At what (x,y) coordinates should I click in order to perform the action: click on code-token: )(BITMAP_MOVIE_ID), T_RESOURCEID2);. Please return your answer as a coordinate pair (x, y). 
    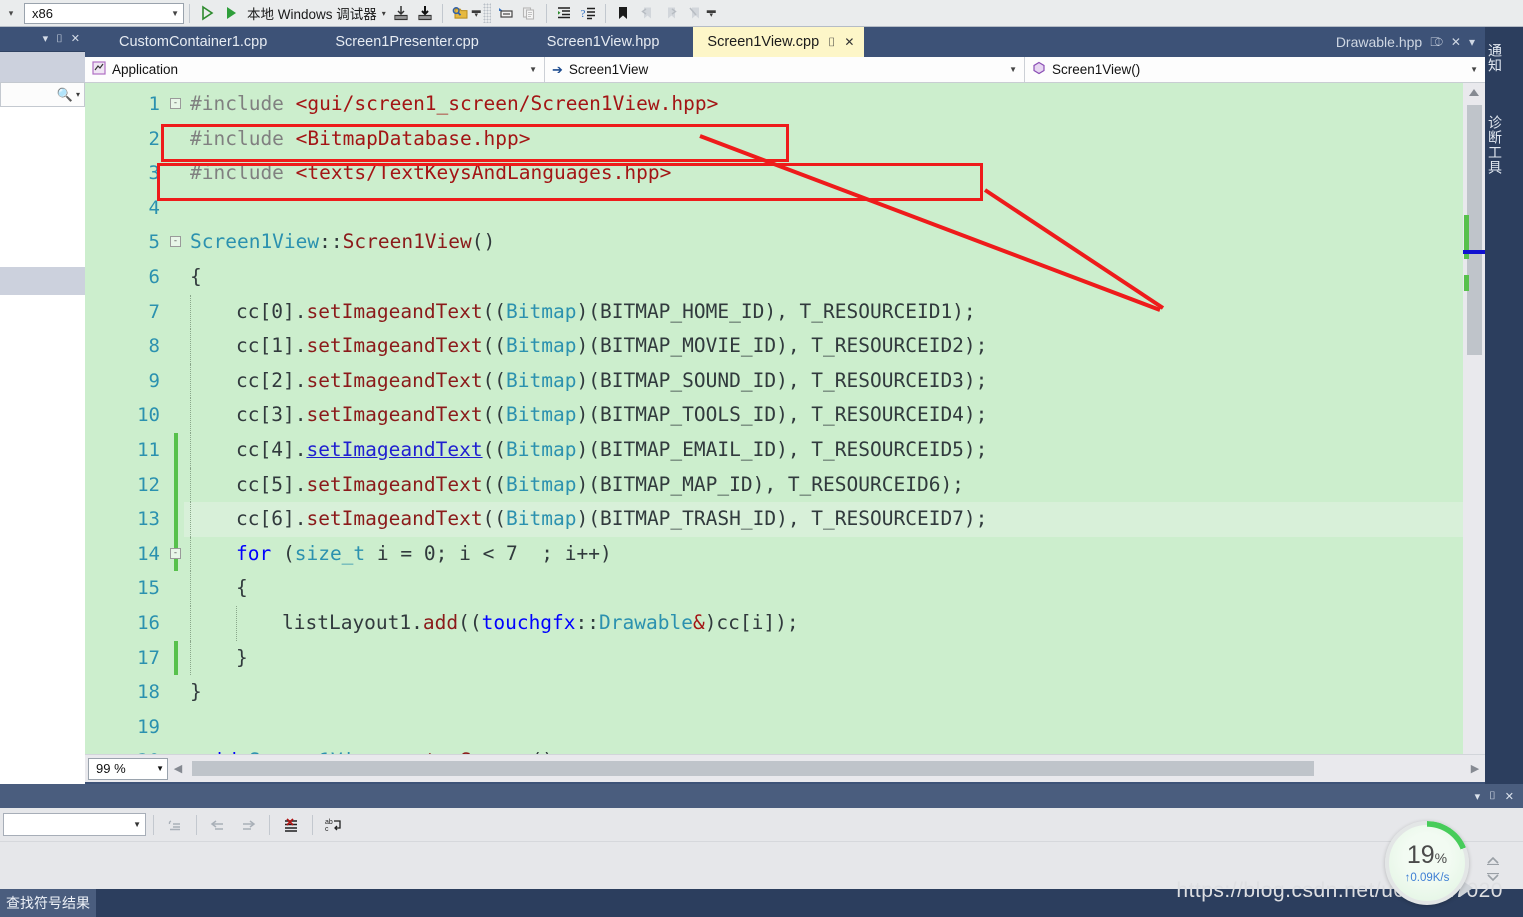
    Looking at the image, I should click on (782, 346).